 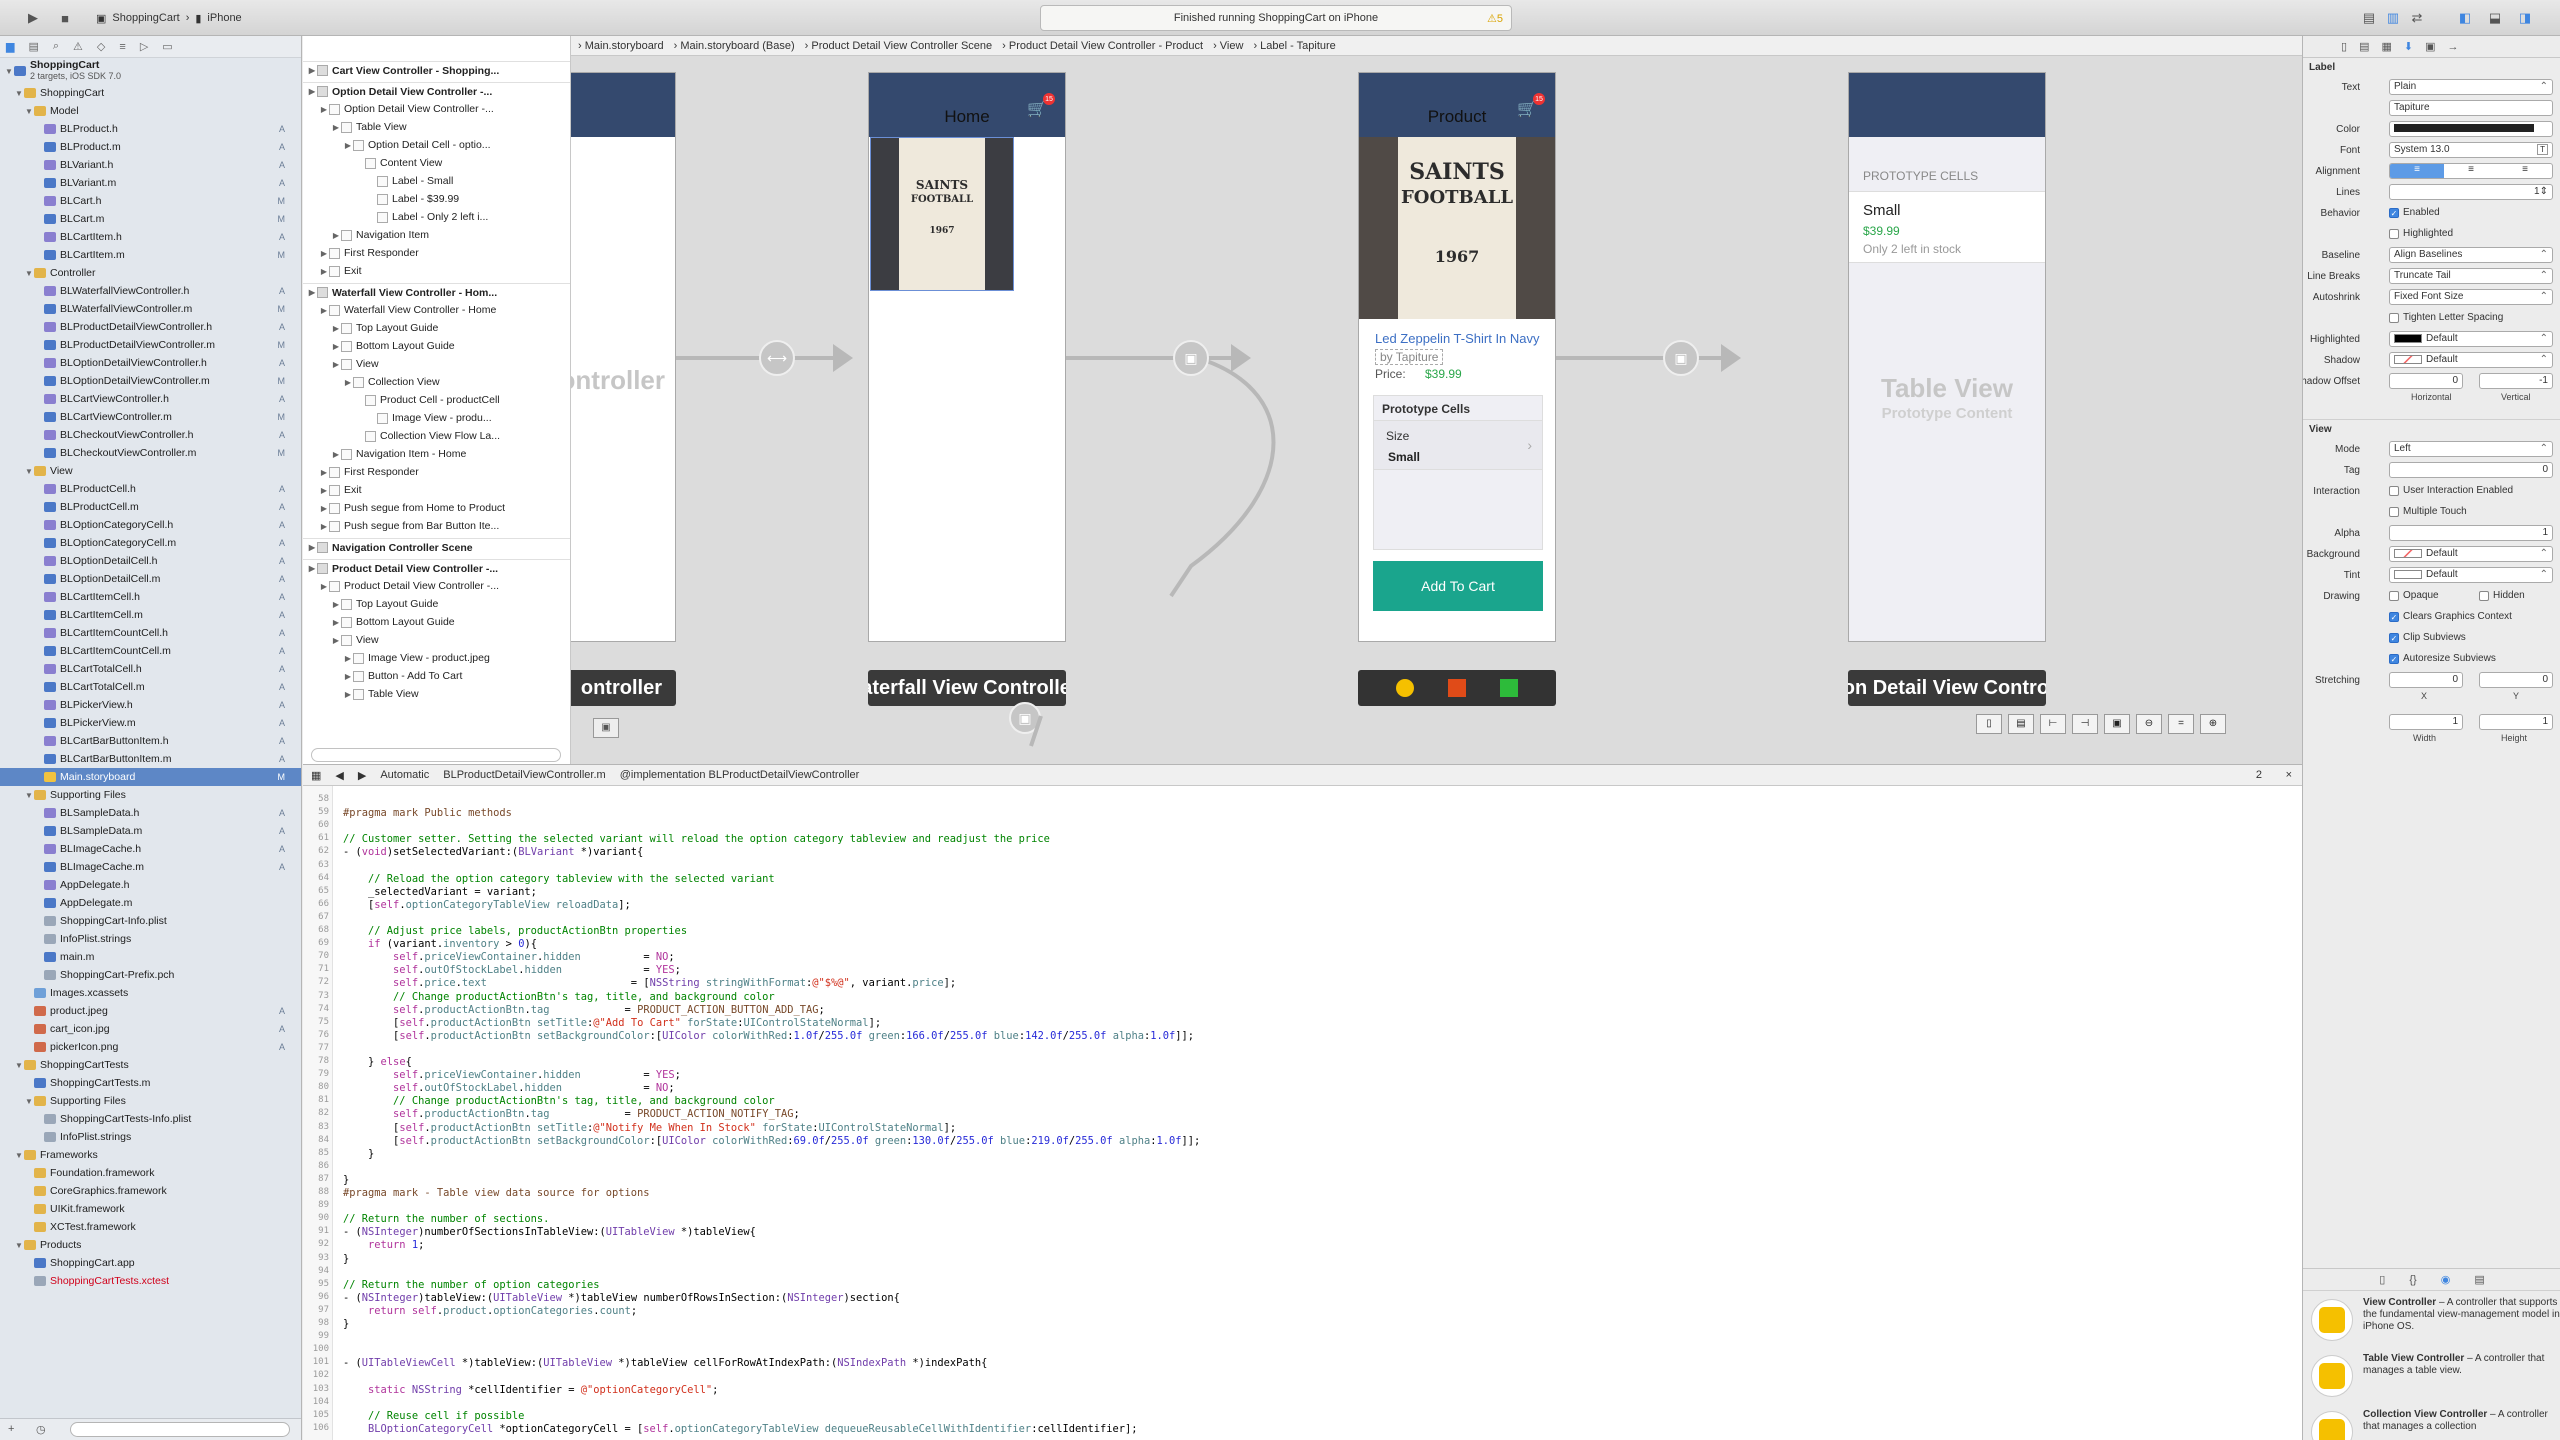 I want to click on outline-item: ▶ First Responder, so click(x=436, y=253).